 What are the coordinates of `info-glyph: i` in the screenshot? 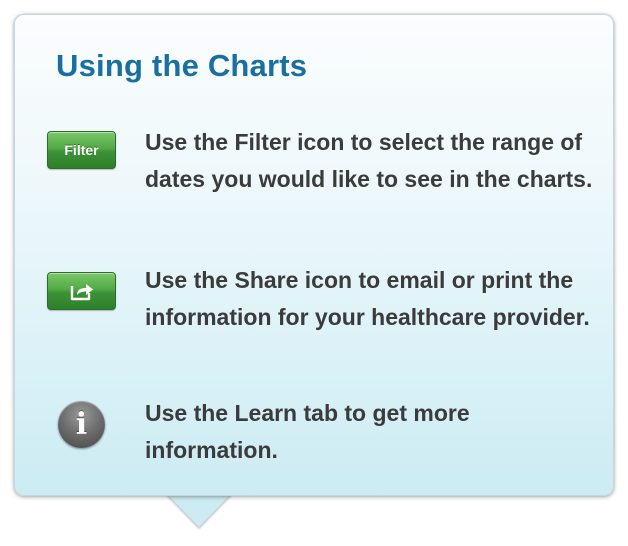 It's located at (81, 424).